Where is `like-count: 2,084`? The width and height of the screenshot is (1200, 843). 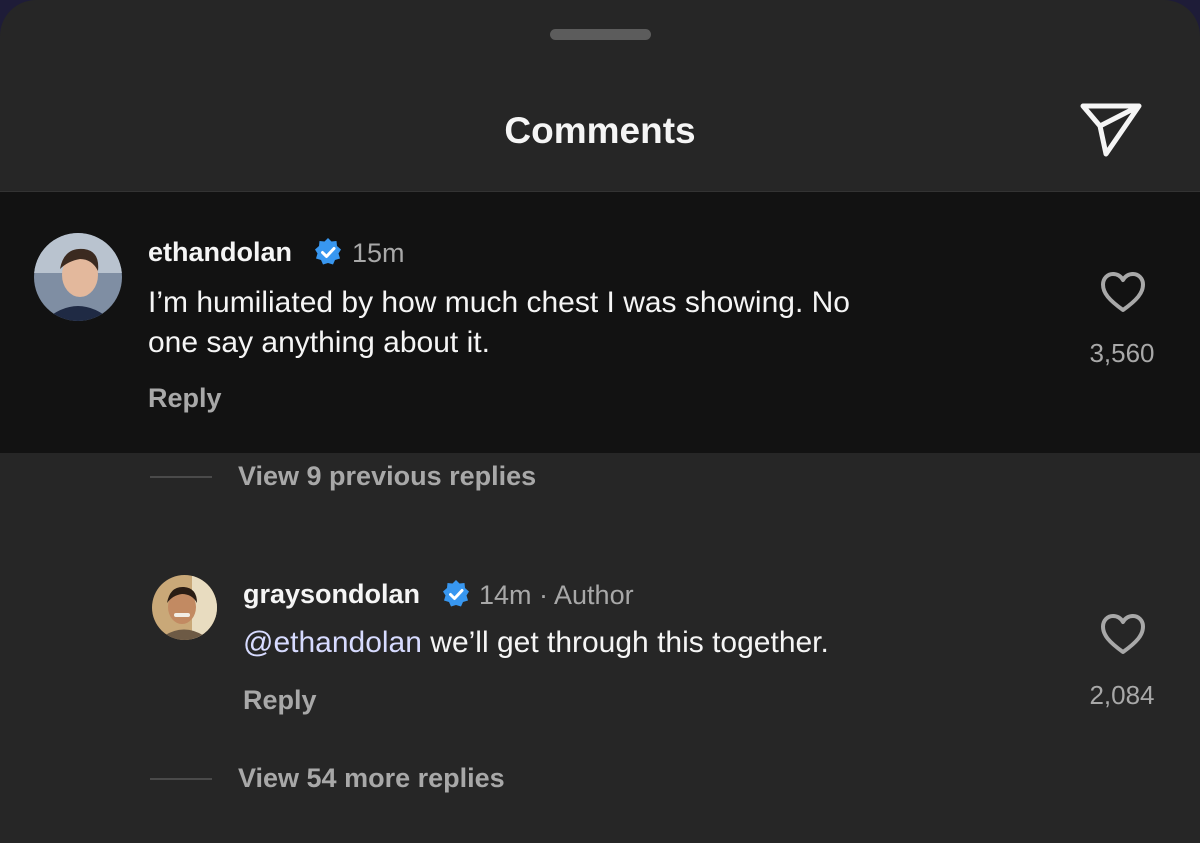 like-count: 2,084 is located at coordinates (1122, 695).